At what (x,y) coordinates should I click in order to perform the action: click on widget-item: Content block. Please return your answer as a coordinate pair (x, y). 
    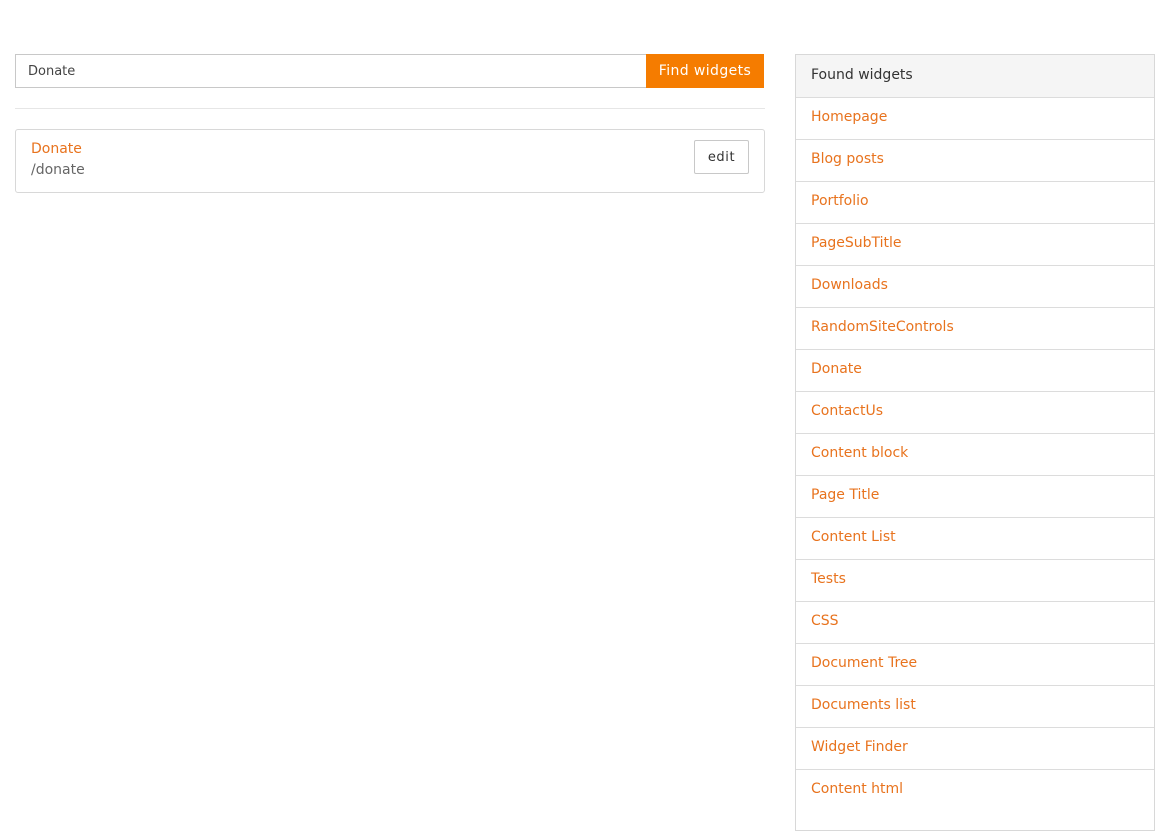
    Looking at the image, I should click on (975, 455).